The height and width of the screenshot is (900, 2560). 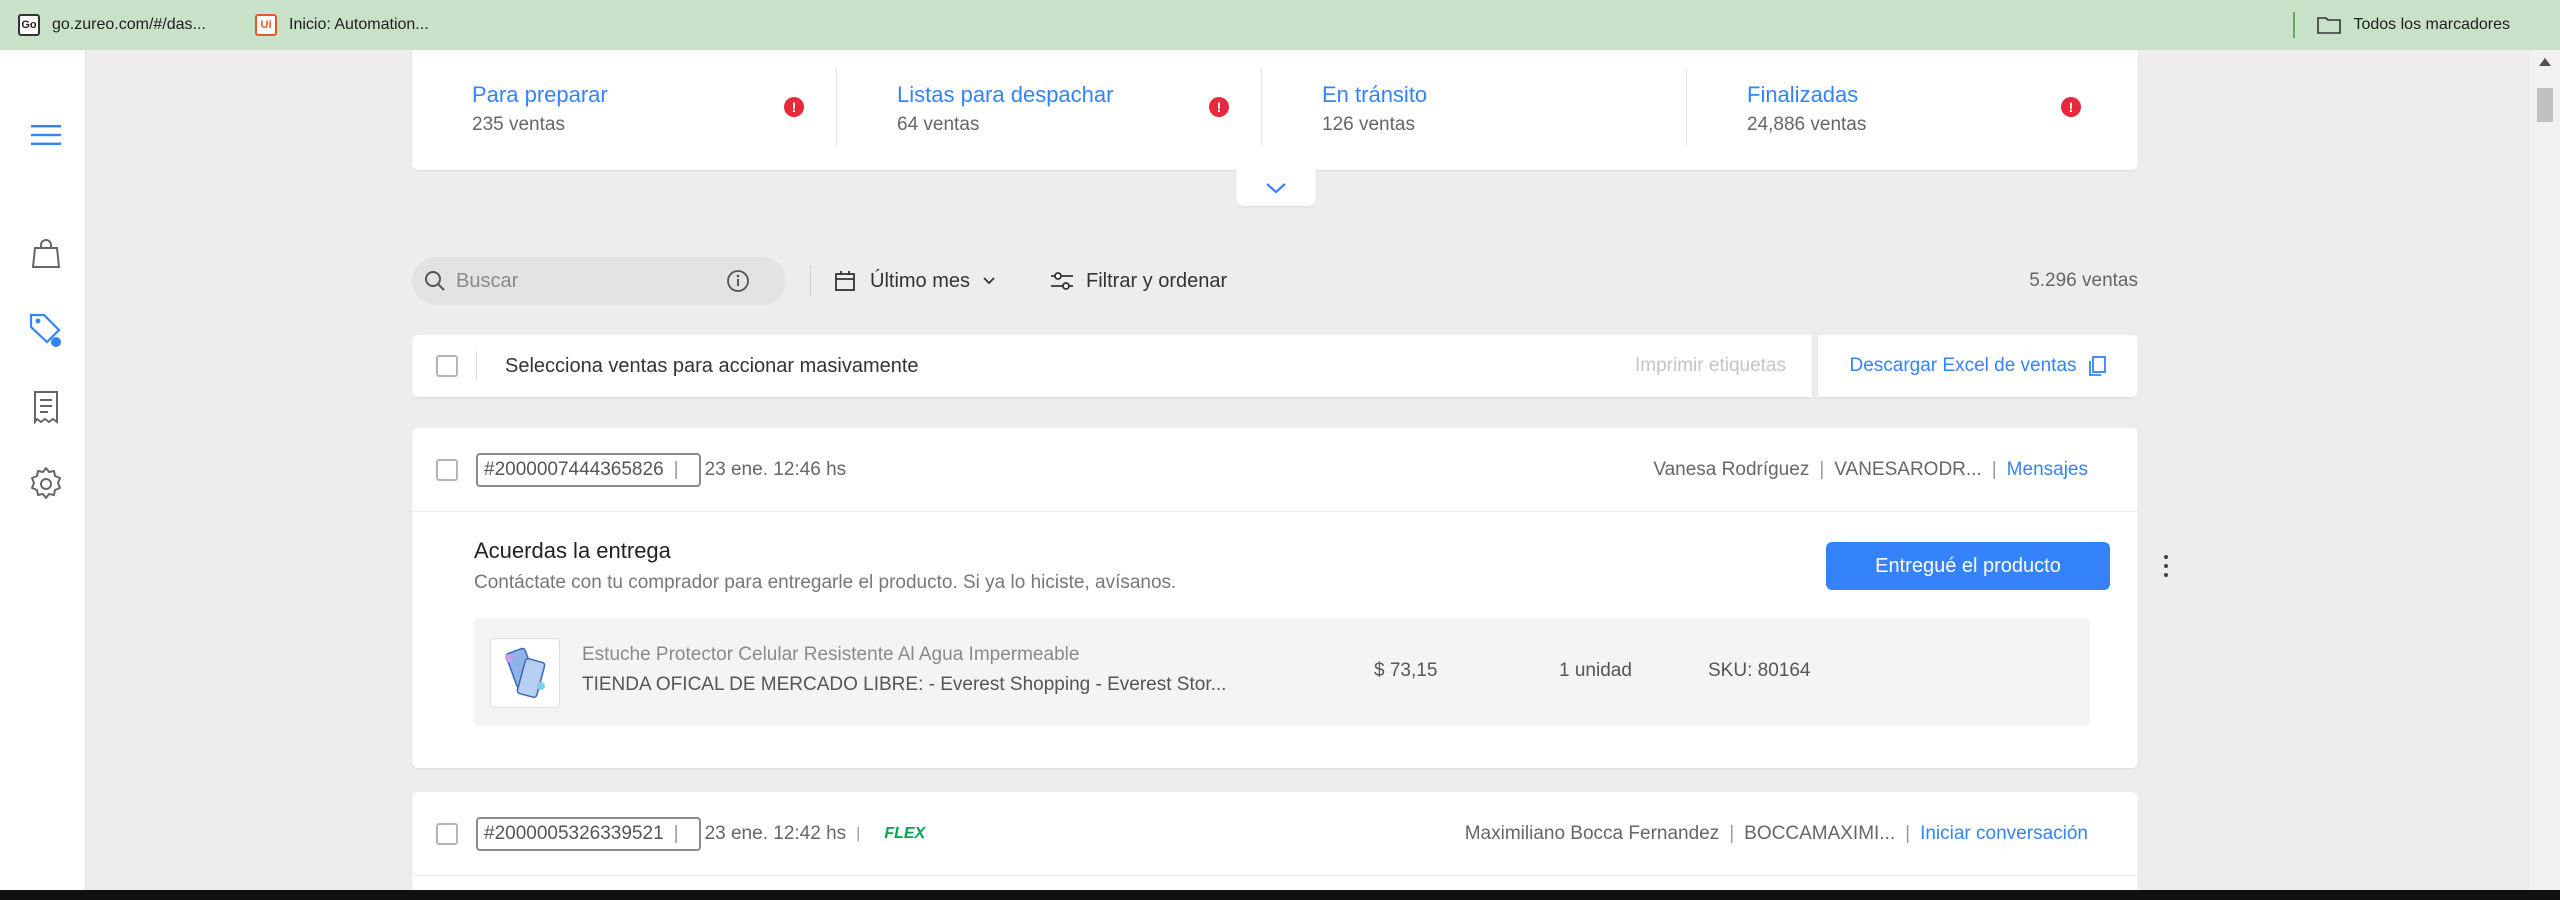 I want to click on shopping-bag-icon, so click(x=46, y=253).